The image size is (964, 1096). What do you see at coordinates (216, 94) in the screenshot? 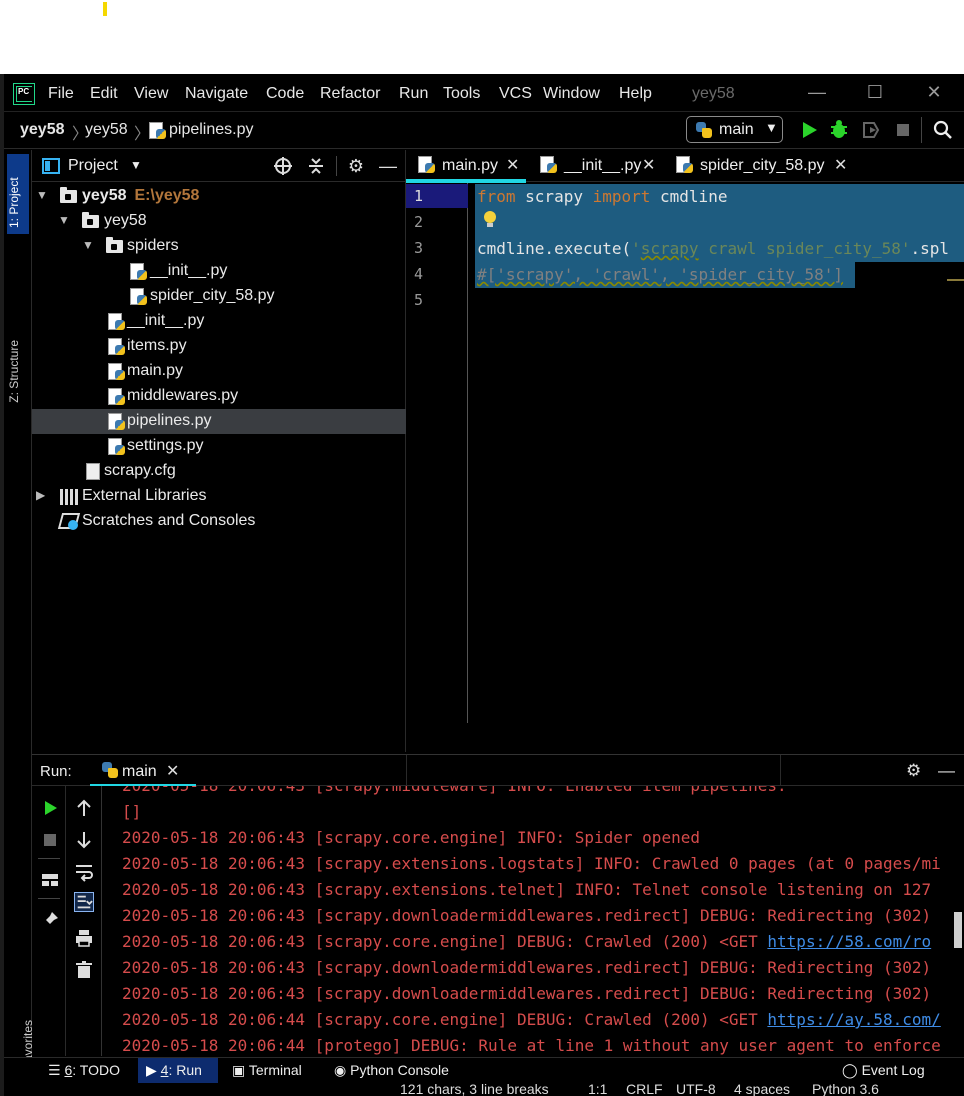
I see `menu-navigate: Navigate` at bounding box center [216, 94].